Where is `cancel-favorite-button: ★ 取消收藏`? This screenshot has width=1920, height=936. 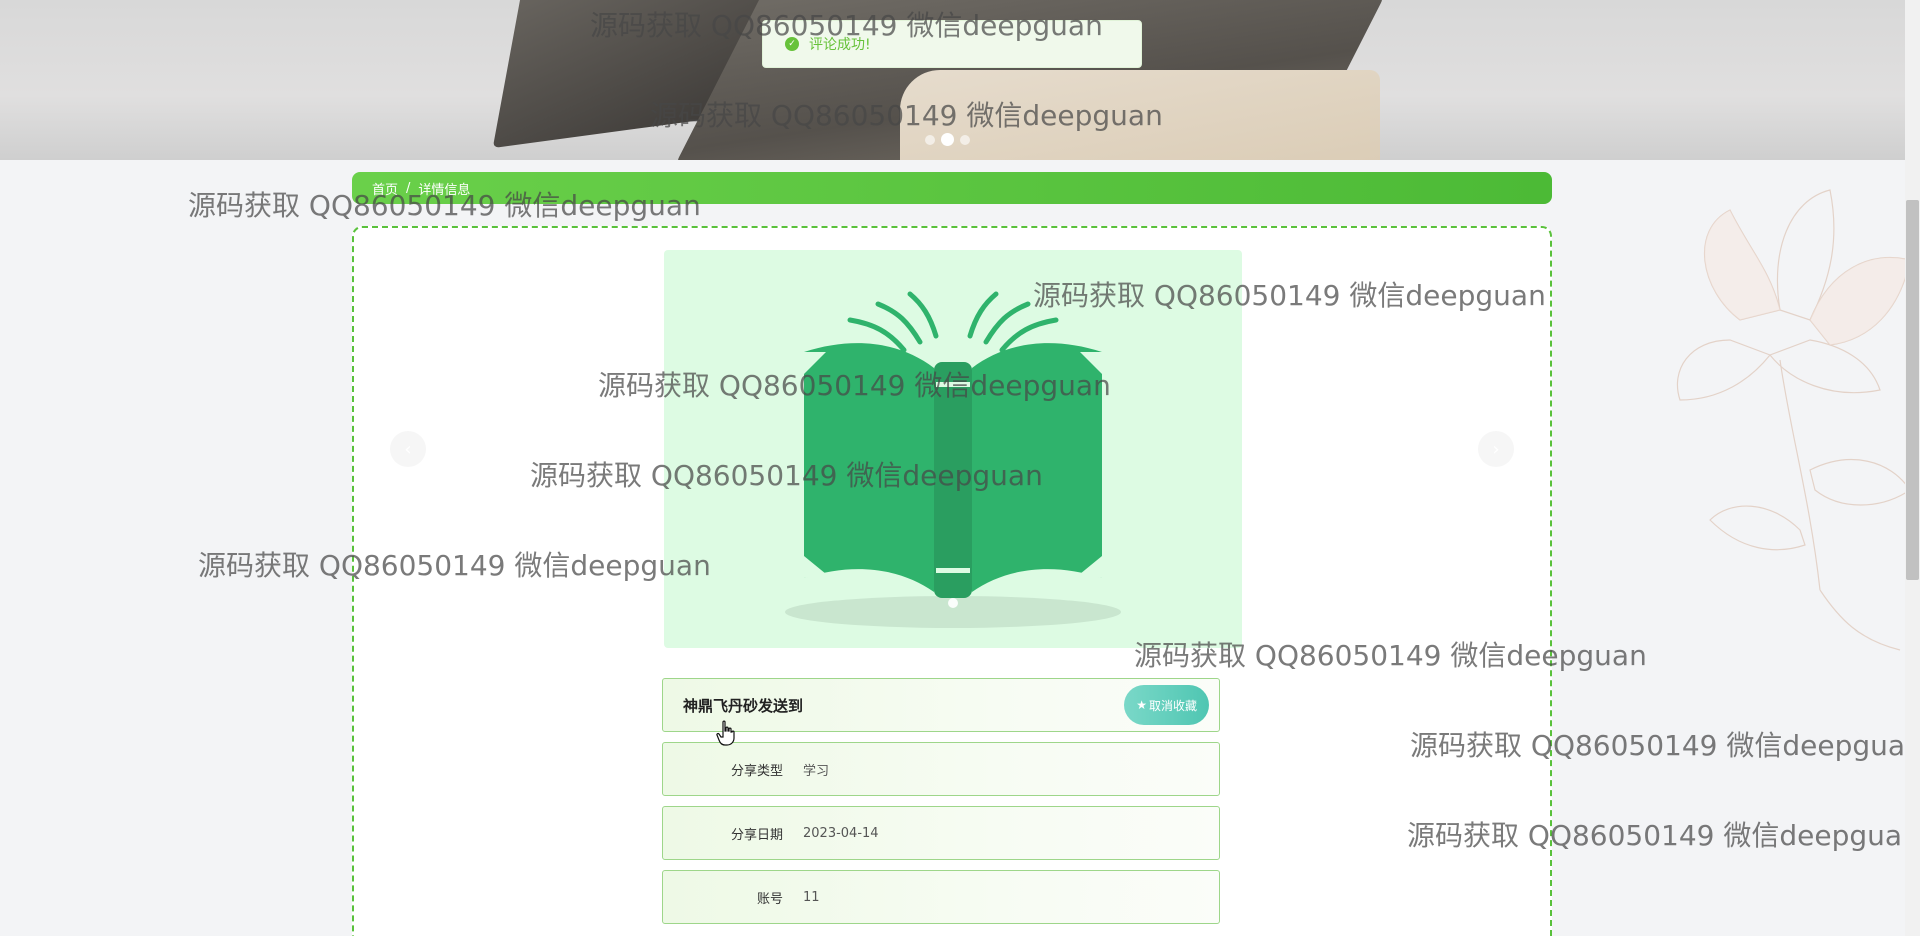
cancel-favorite-button: ★ 取消收藏 is located at coordinates (1166, 705).